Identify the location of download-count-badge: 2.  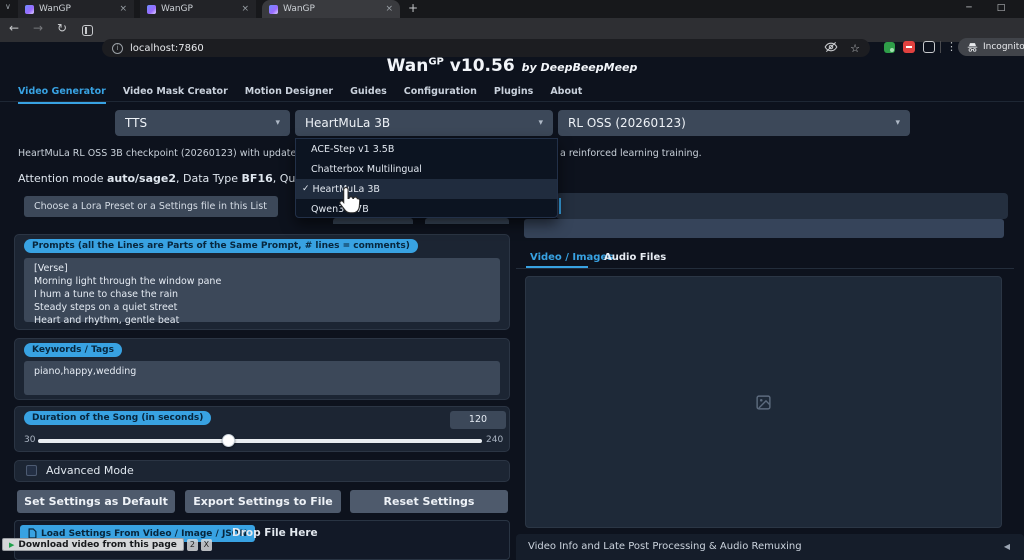
(192, 544).